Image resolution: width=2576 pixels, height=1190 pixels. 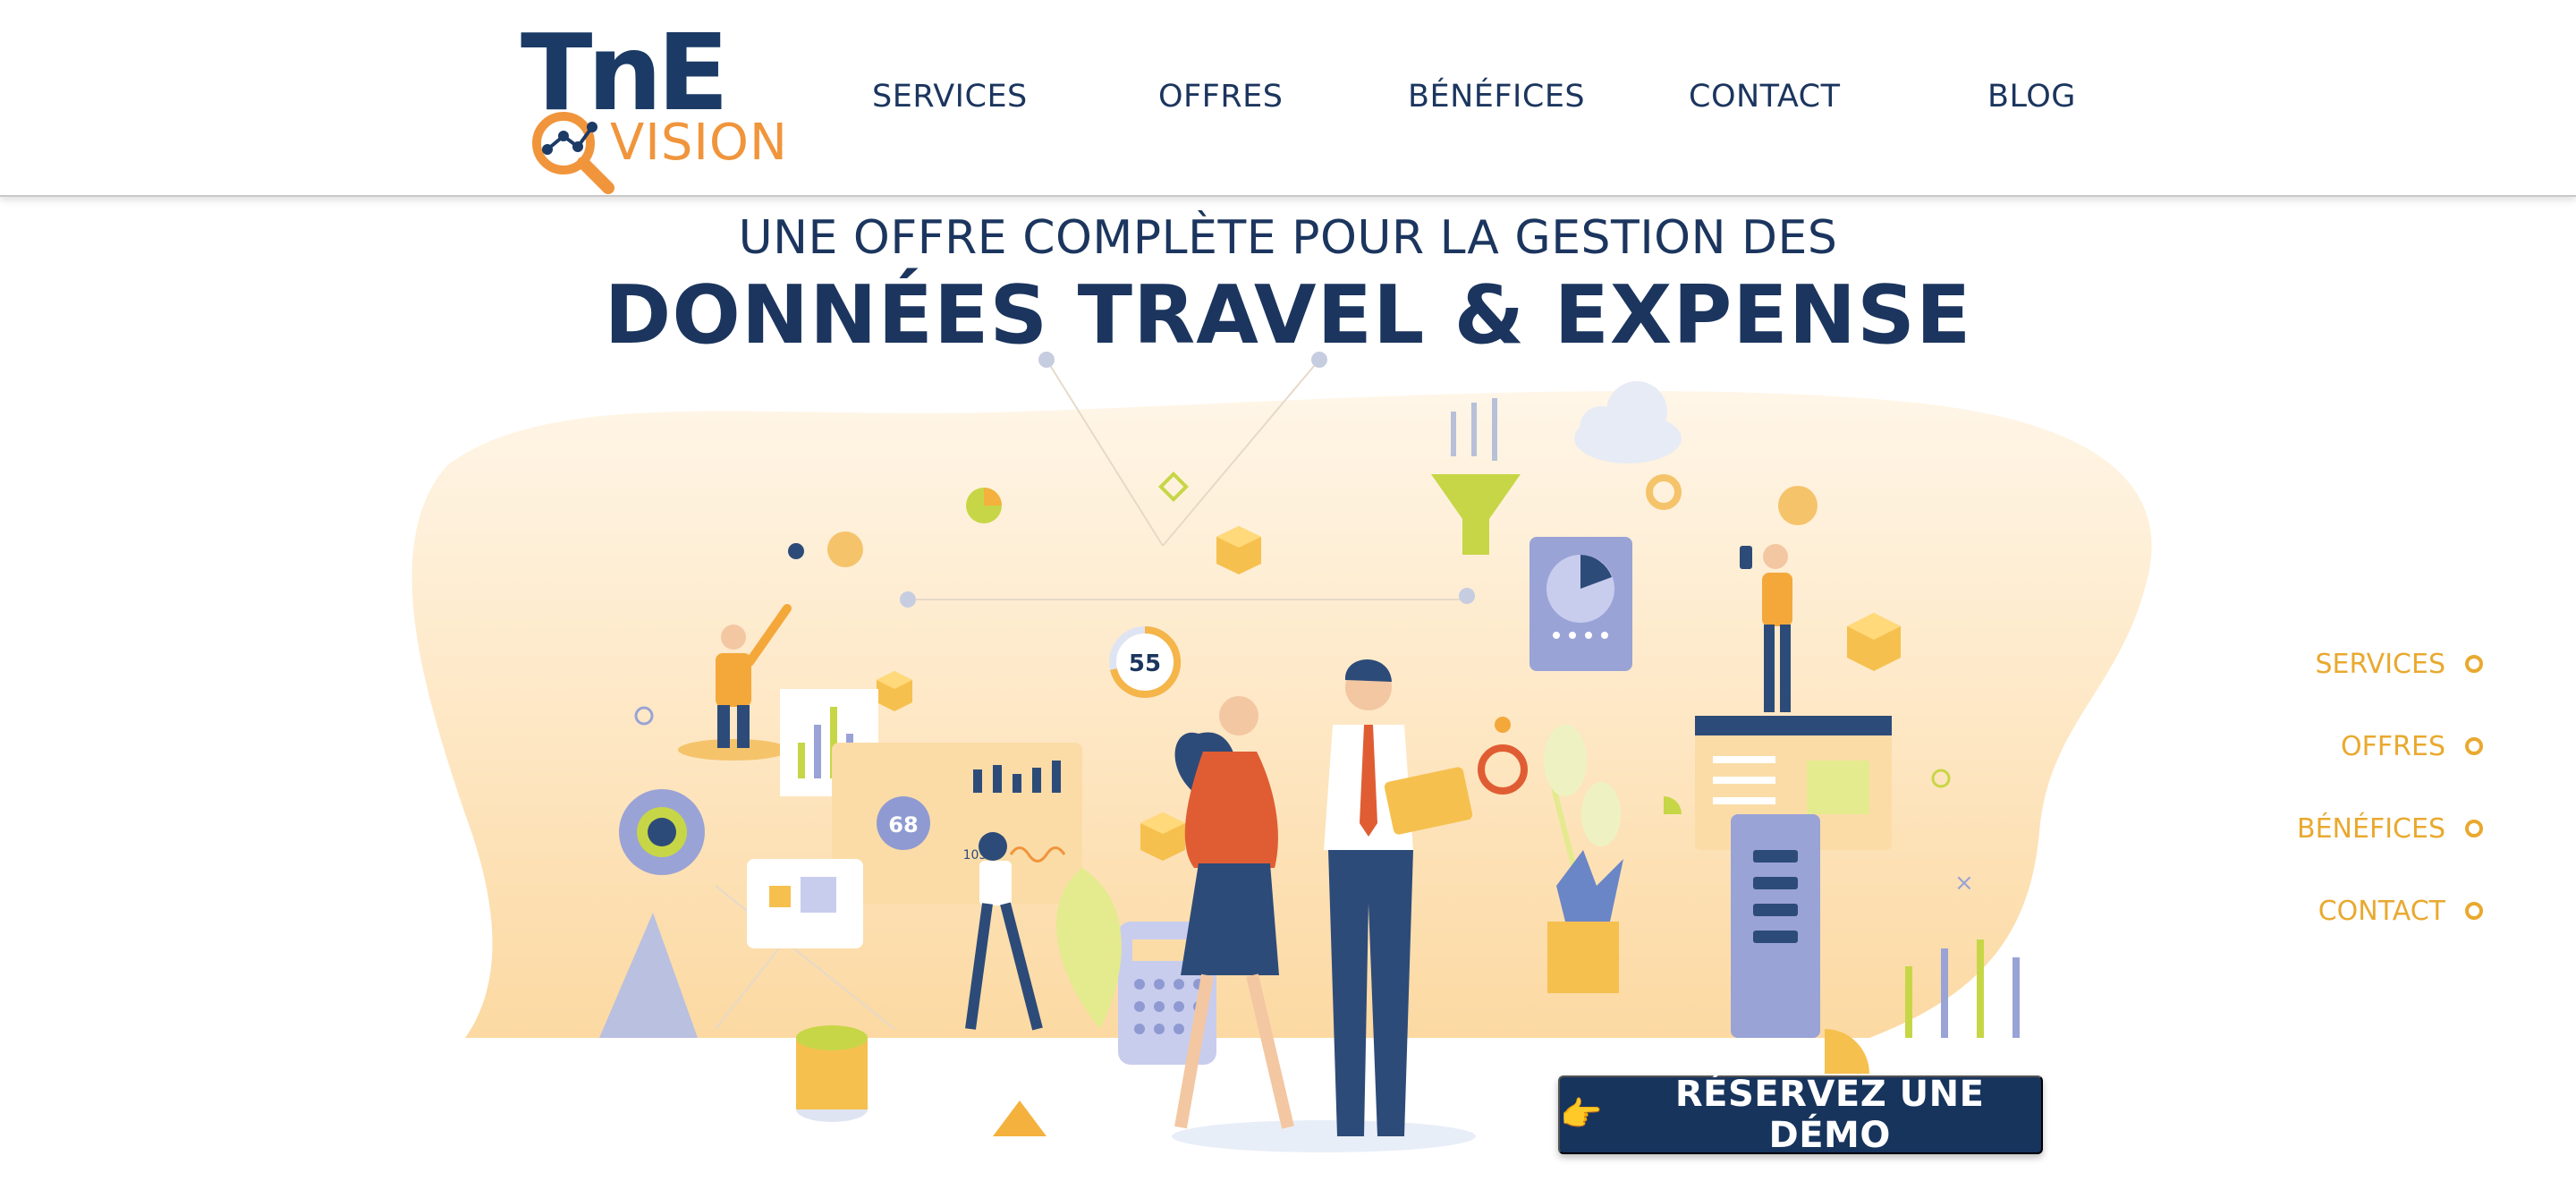 I want to click on side-nav-services: SERVICES, so click(x=2399, y=664).